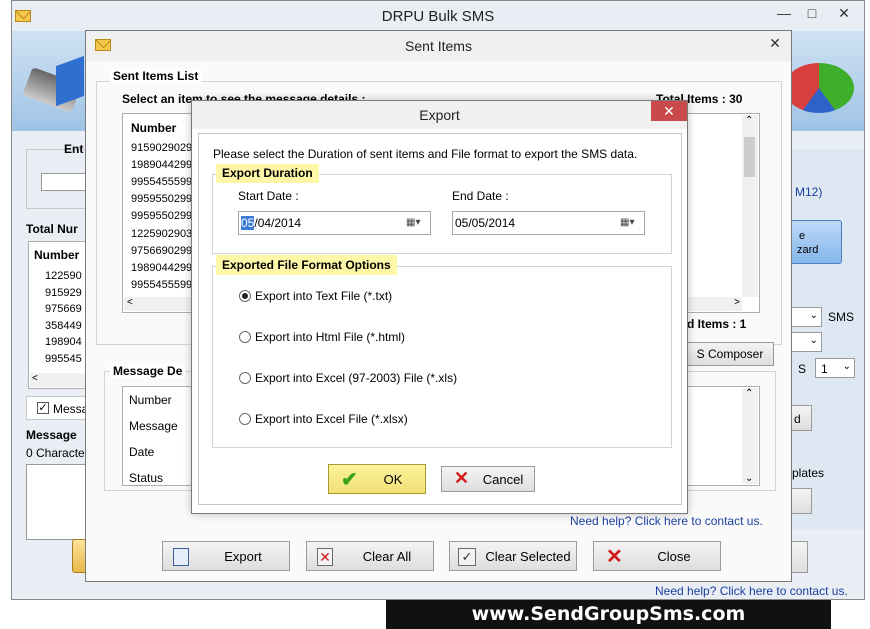  I want to click on sms-composer-button: S Composer, so click(730, 354).